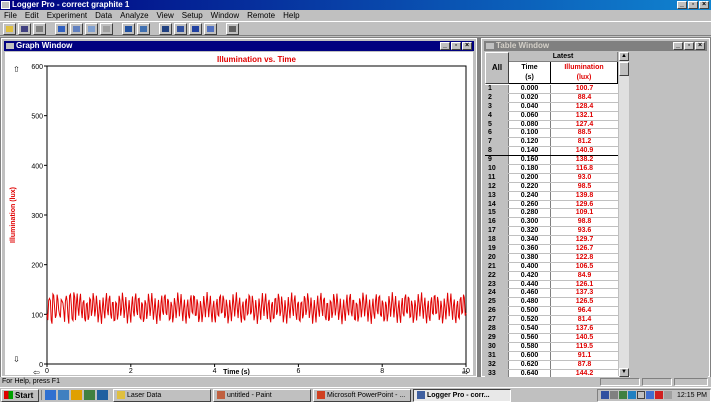 This screenshot has height=402, width=711. I want to click on illumination-cell: 132.1, so click(584, 116).